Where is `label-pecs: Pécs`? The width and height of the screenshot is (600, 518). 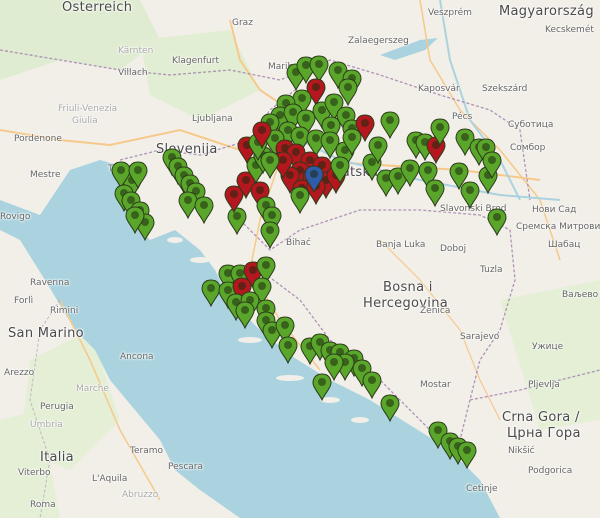 label-pecs: Pécs is located at coordinates (462, 117).